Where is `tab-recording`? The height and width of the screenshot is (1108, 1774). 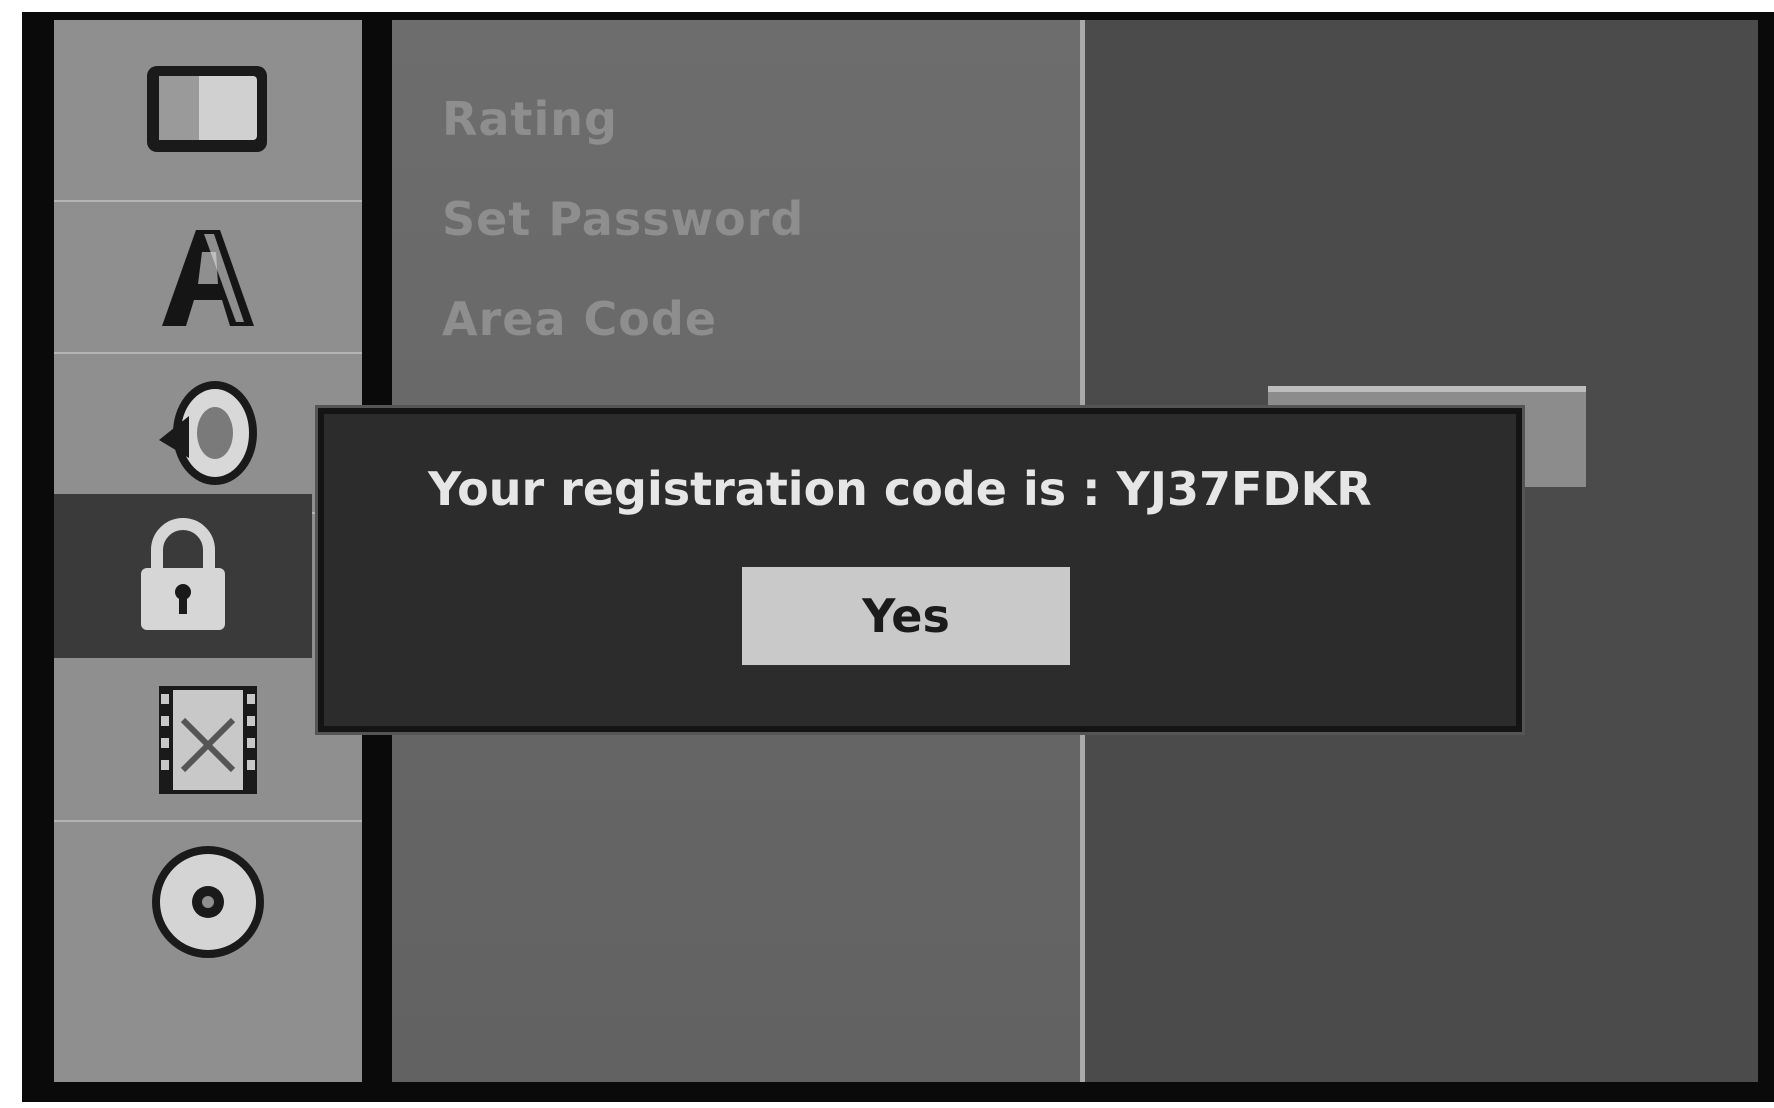 tab-recording is located at coordinates (208, 741).